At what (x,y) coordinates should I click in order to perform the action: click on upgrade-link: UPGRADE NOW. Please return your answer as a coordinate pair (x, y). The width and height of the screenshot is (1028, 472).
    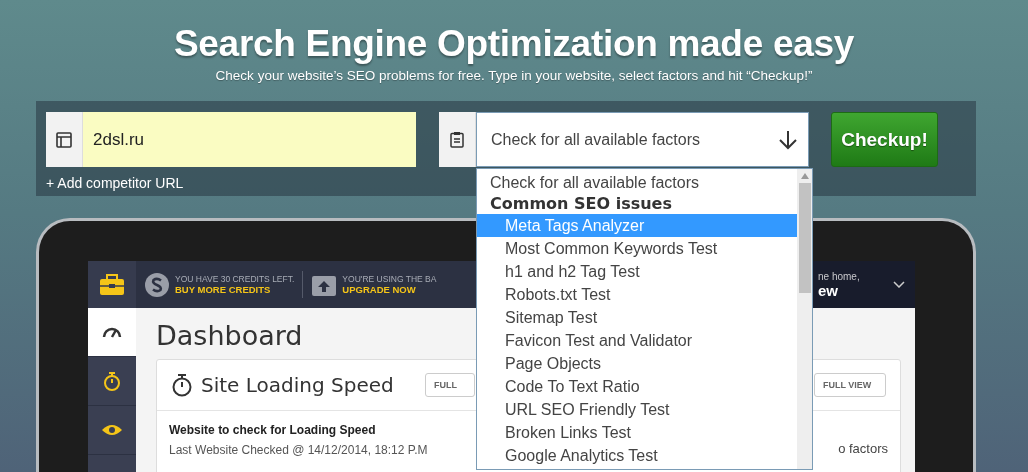
    Looking at the image, I should click on (389, 289).